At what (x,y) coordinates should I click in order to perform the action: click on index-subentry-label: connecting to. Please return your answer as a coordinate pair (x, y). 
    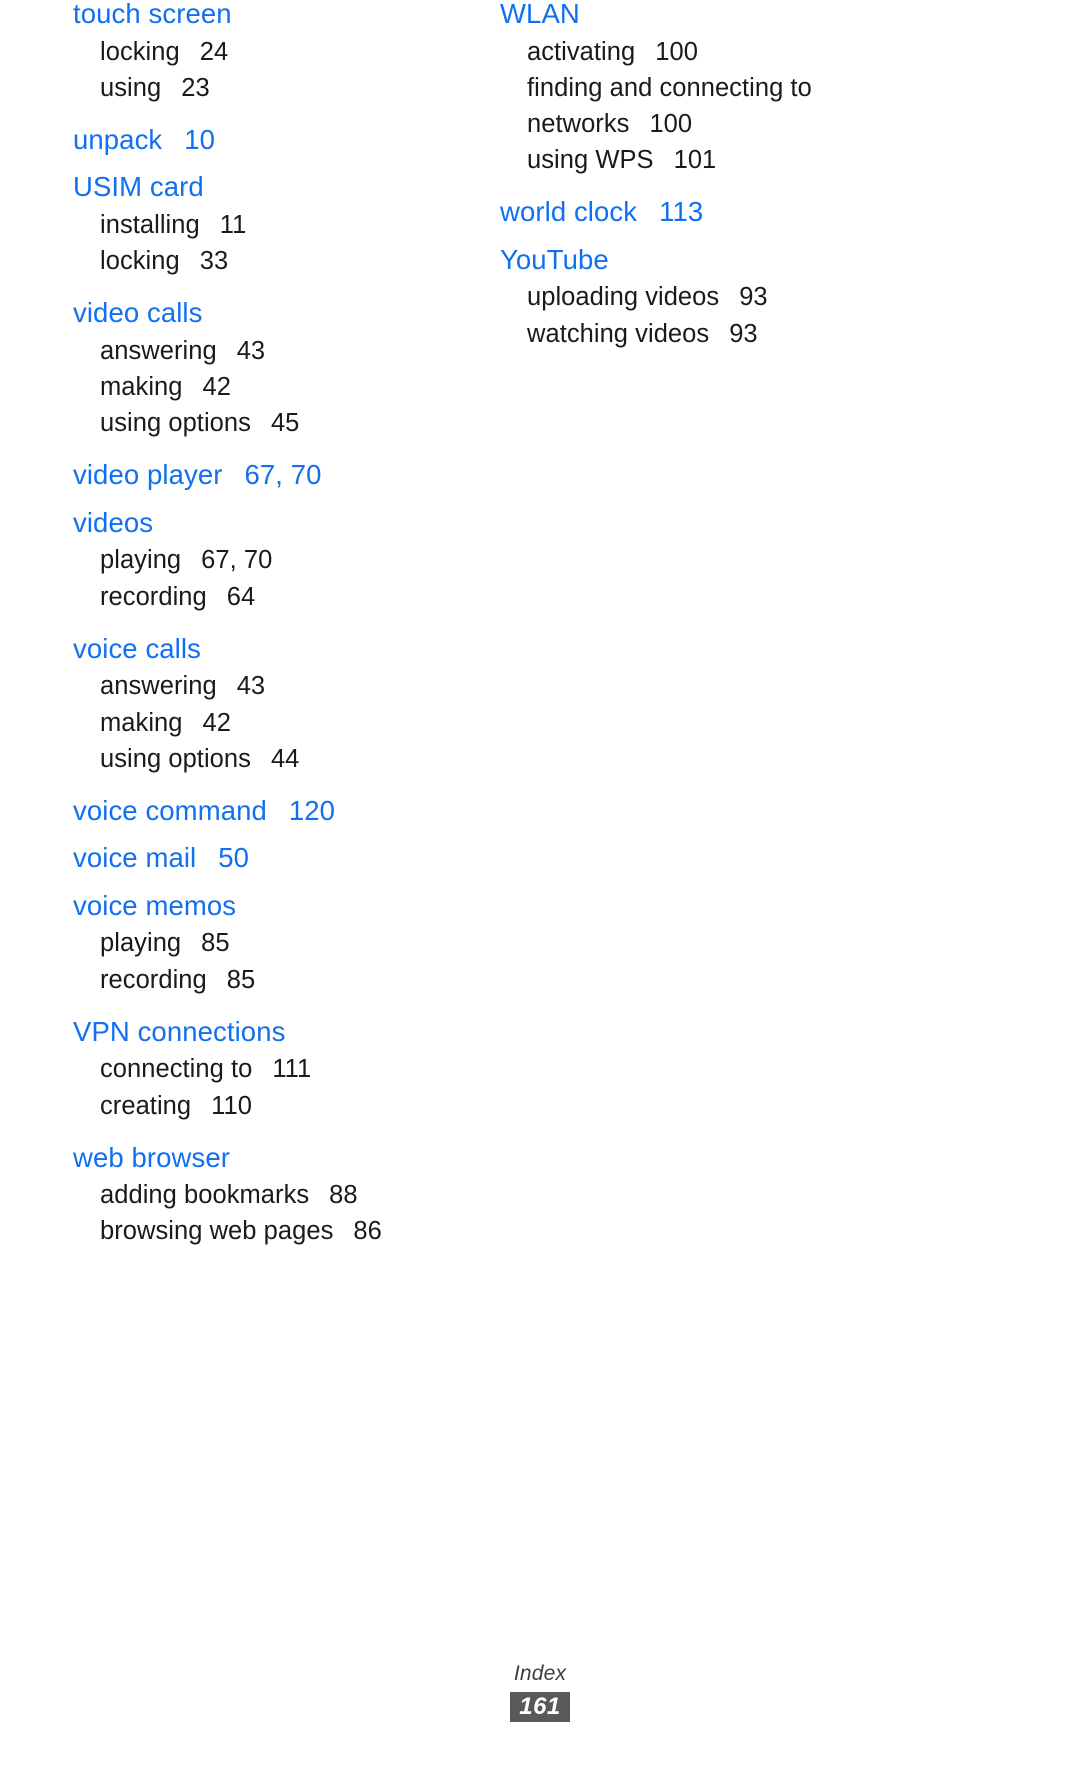
    Looking at the image, I should click on (176, 1069).